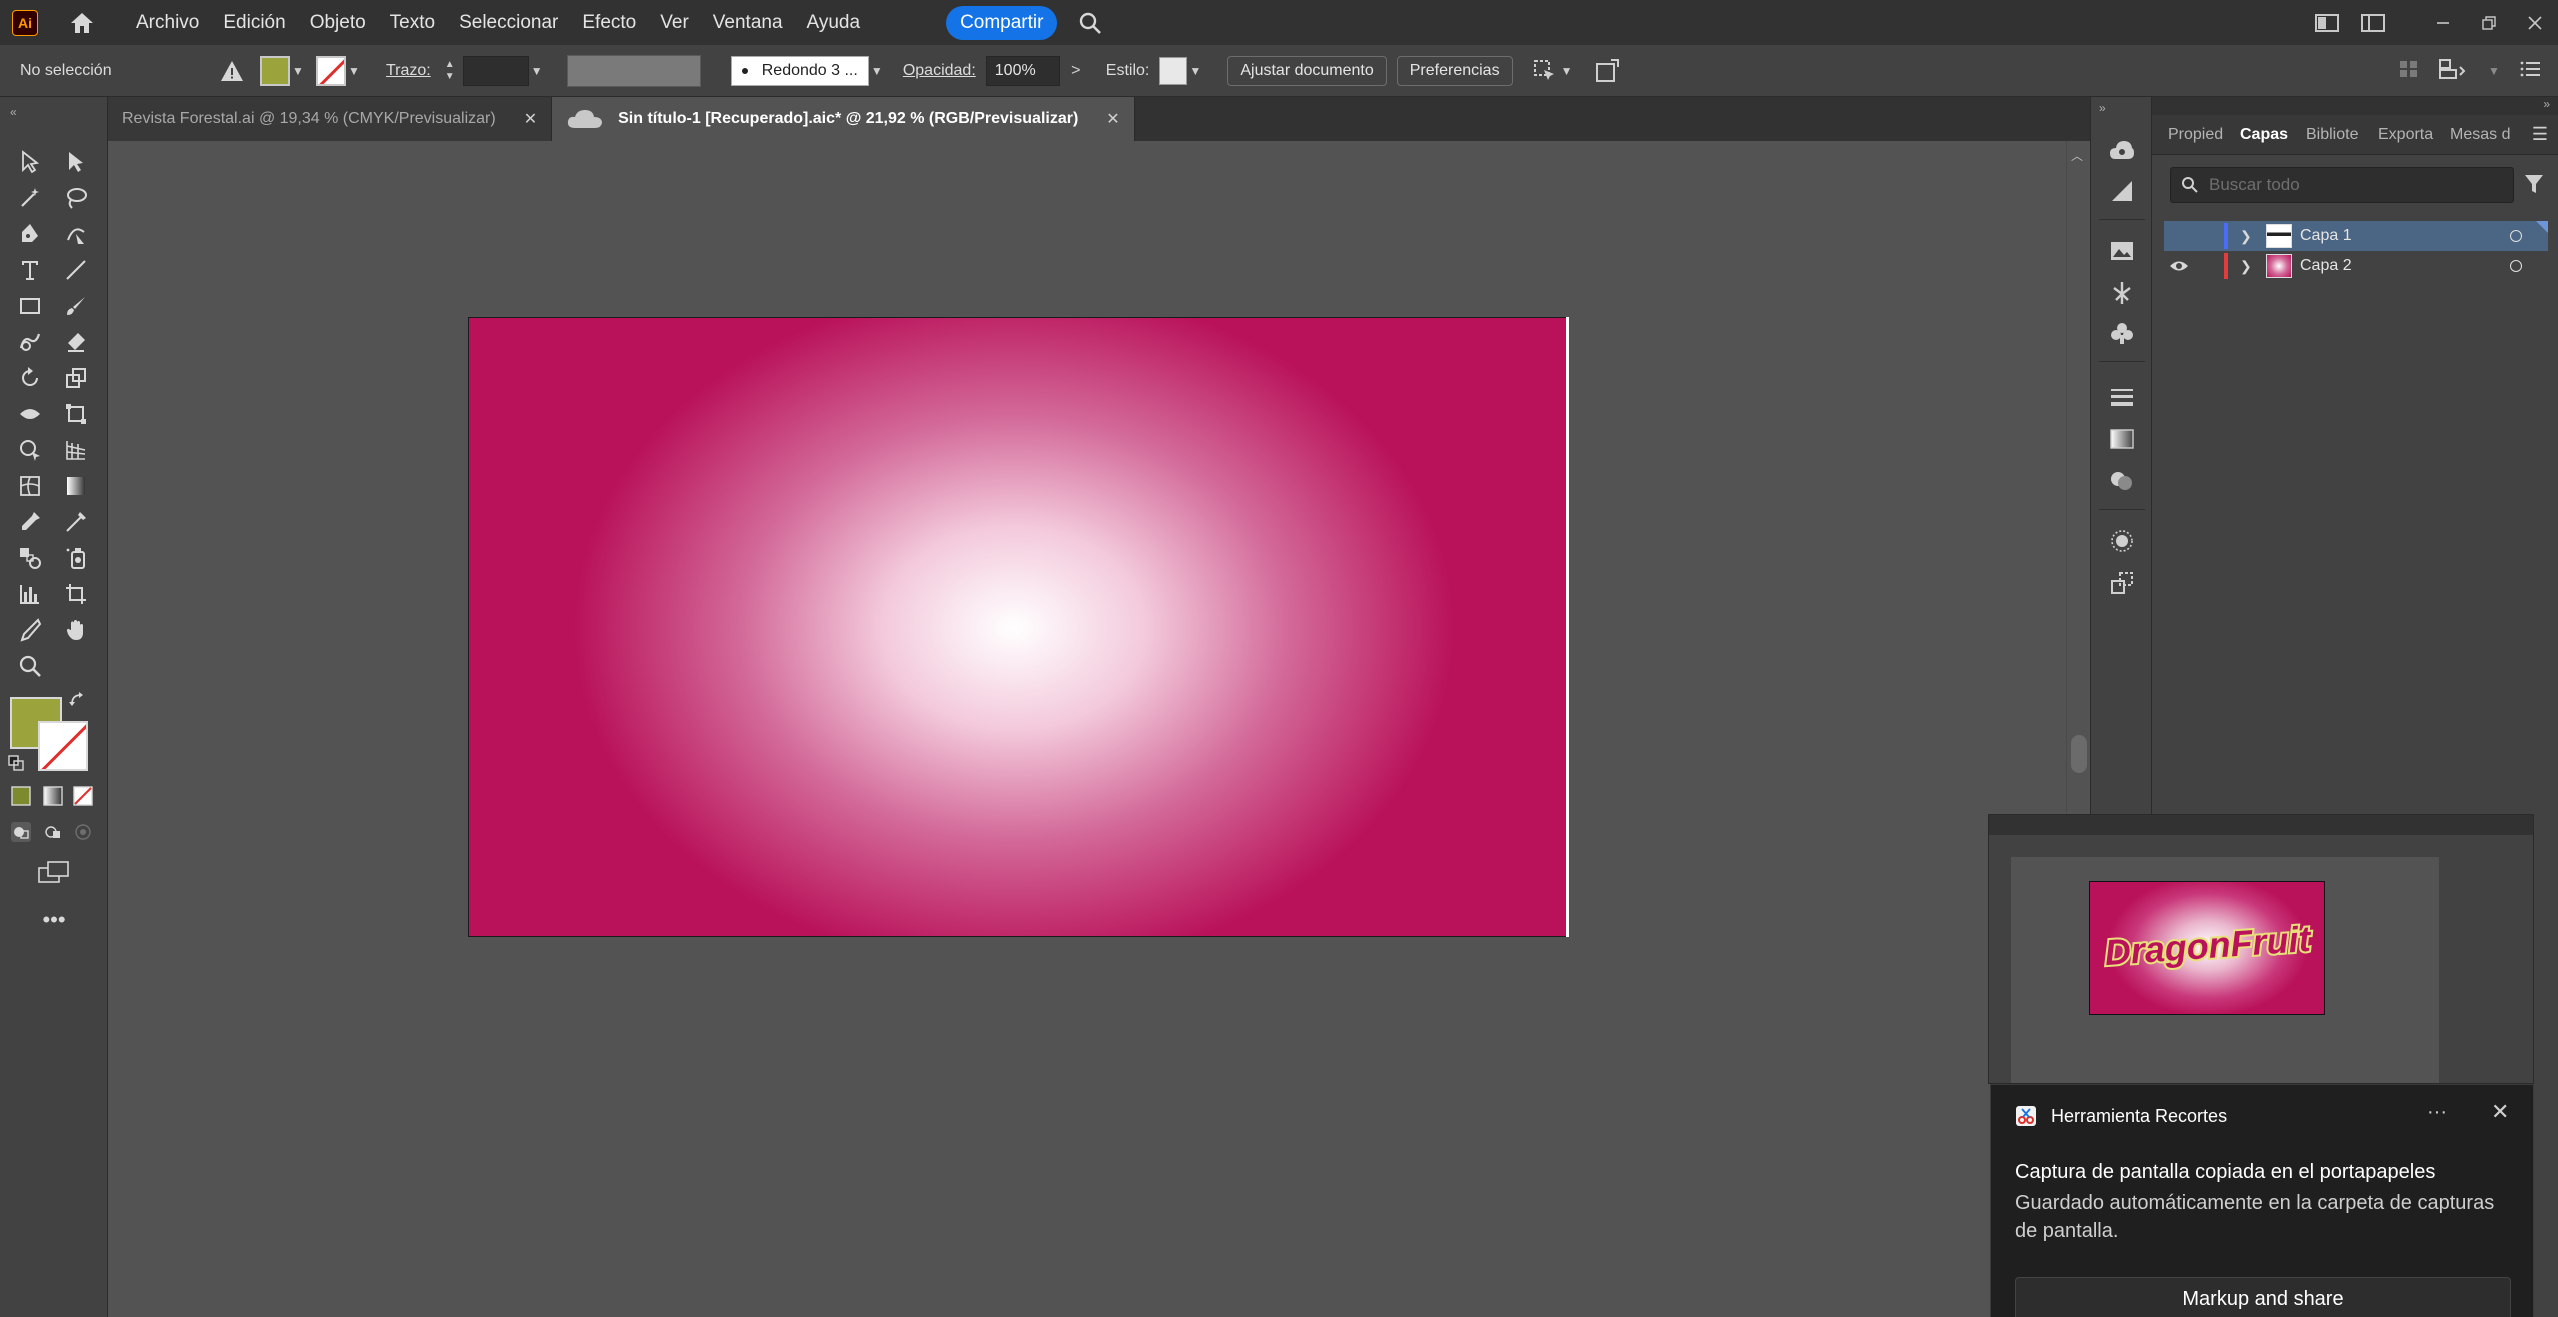 Image resolution: width=2558 pixels, height=1317 pixels. I want to click on stroke-panel-icon, so click(2122, 397).